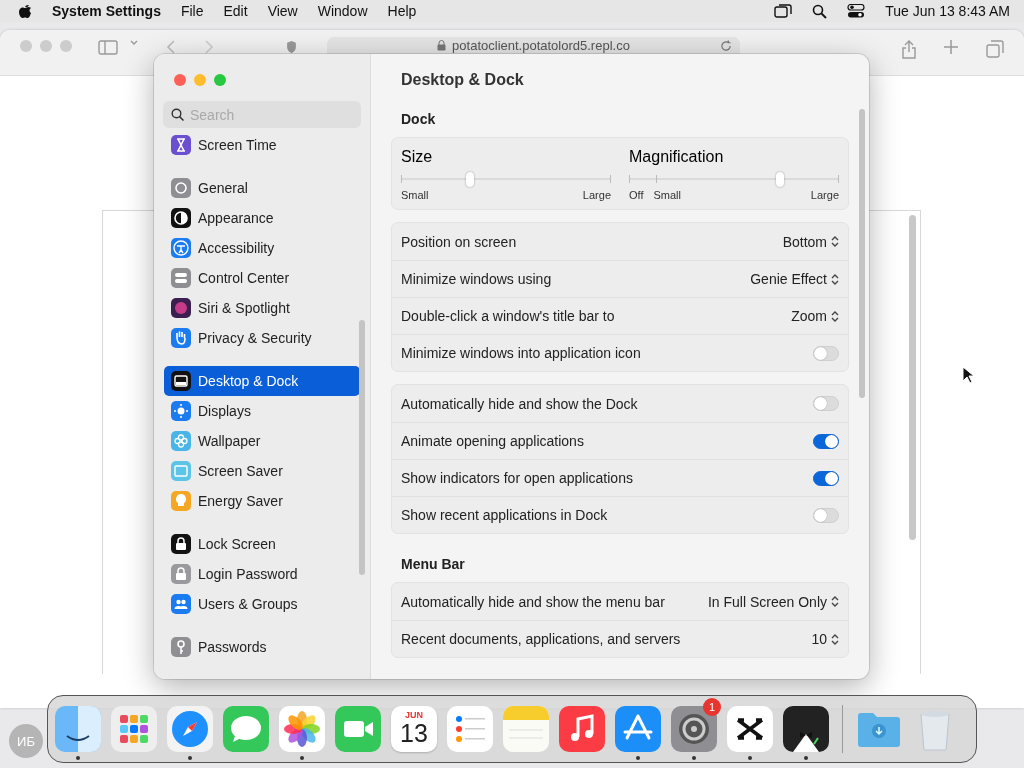 The width and height of the screenshot is (1024, 768). Describe the element at coordinates (262, 411) in the screenshot. I see `sidebar-item: Displays` at that location.